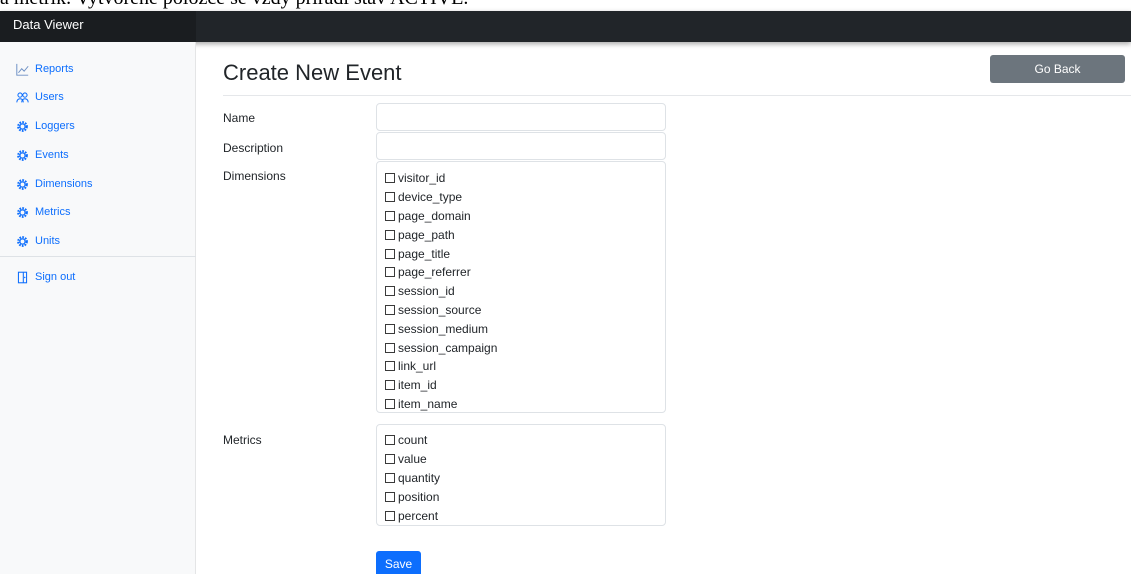 The image size is (1131, 574). Describe the element at coordinates (412, 459) in the screenshot. I see `checkbox-label: value` at that location.